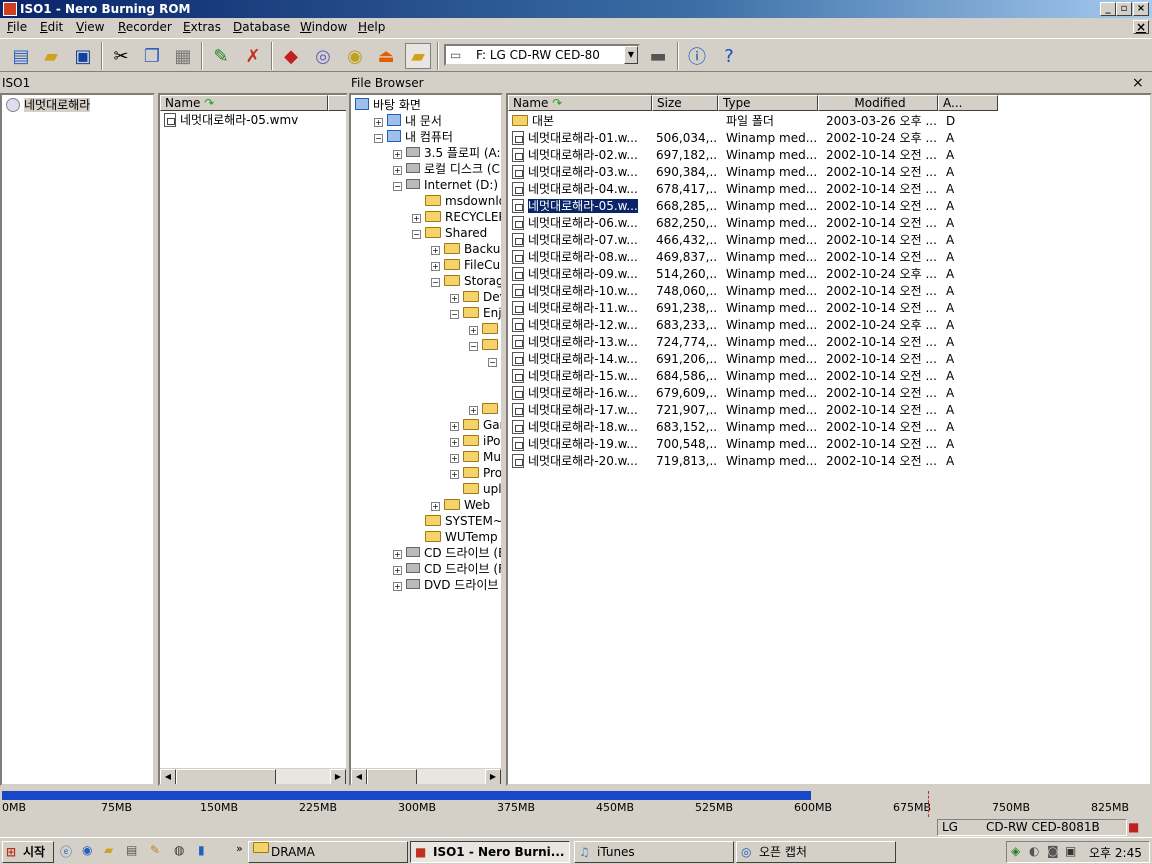 The image size is (1152, 864). Describe the element at coordinates (48, 105) in the screenshot. I see `iso-root-item: 네멋대로해라` at that location.